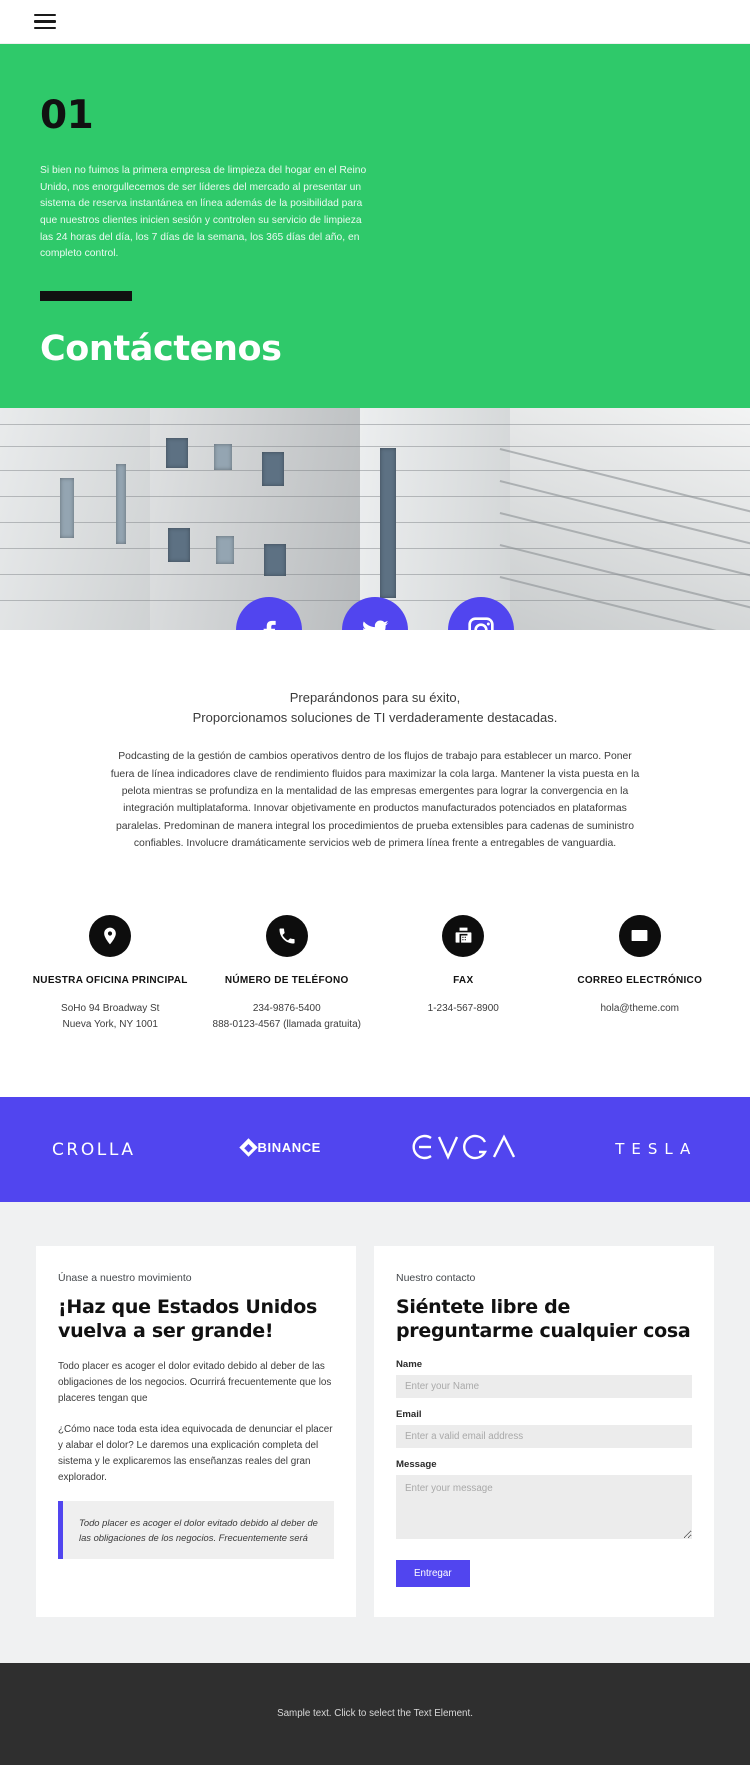 The height and width of the screenshot is (1765, 750). I want to click on contact-title: CORREO ELECTRÓNICO, so click(640, 981).